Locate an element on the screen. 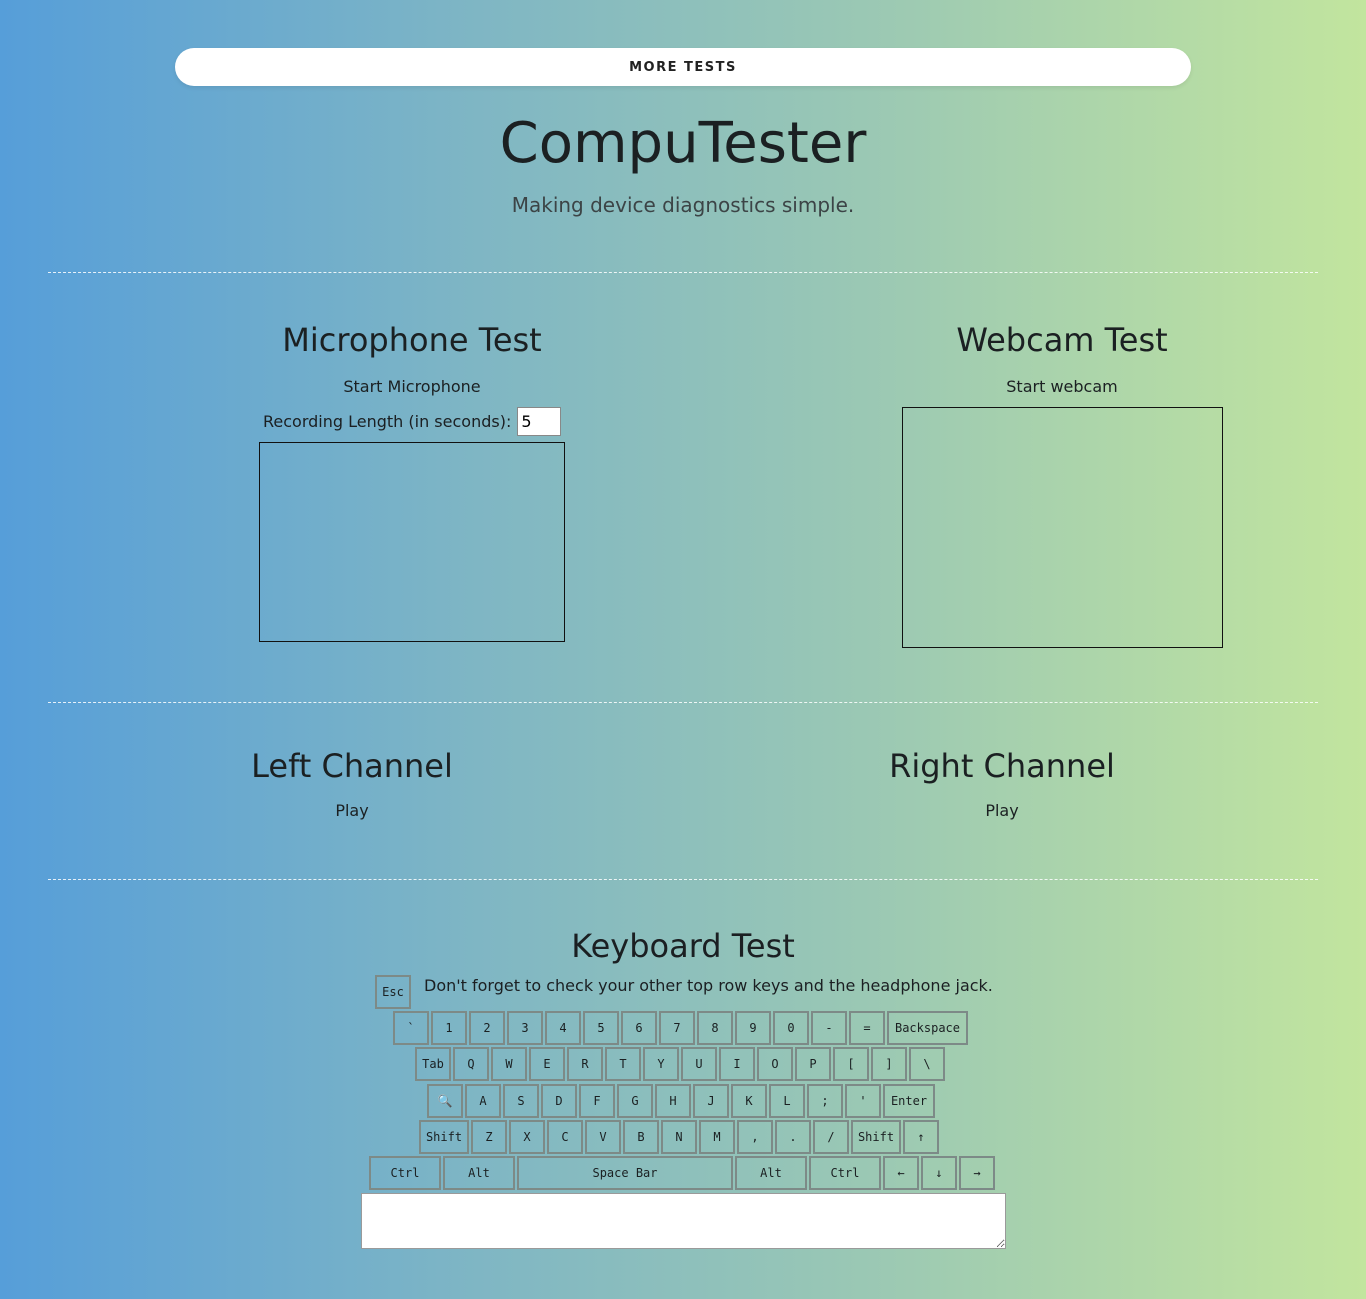 Image resolution: width=1366 pixels, height=1299 pixels. key-3-9: . is located at coordinates (793, 1137).